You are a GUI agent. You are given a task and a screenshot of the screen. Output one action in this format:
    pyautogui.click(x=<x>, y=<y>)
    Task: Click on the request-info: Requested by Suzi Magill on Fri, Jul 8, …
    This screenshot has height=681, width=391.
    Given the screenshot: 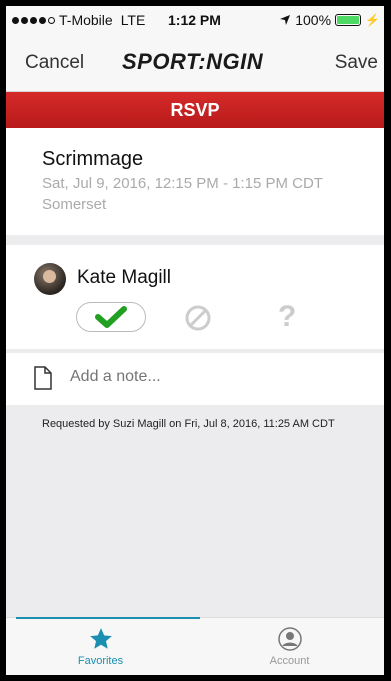 What is the action you would take?
    pyautogui.click(x=188, y=424)
    